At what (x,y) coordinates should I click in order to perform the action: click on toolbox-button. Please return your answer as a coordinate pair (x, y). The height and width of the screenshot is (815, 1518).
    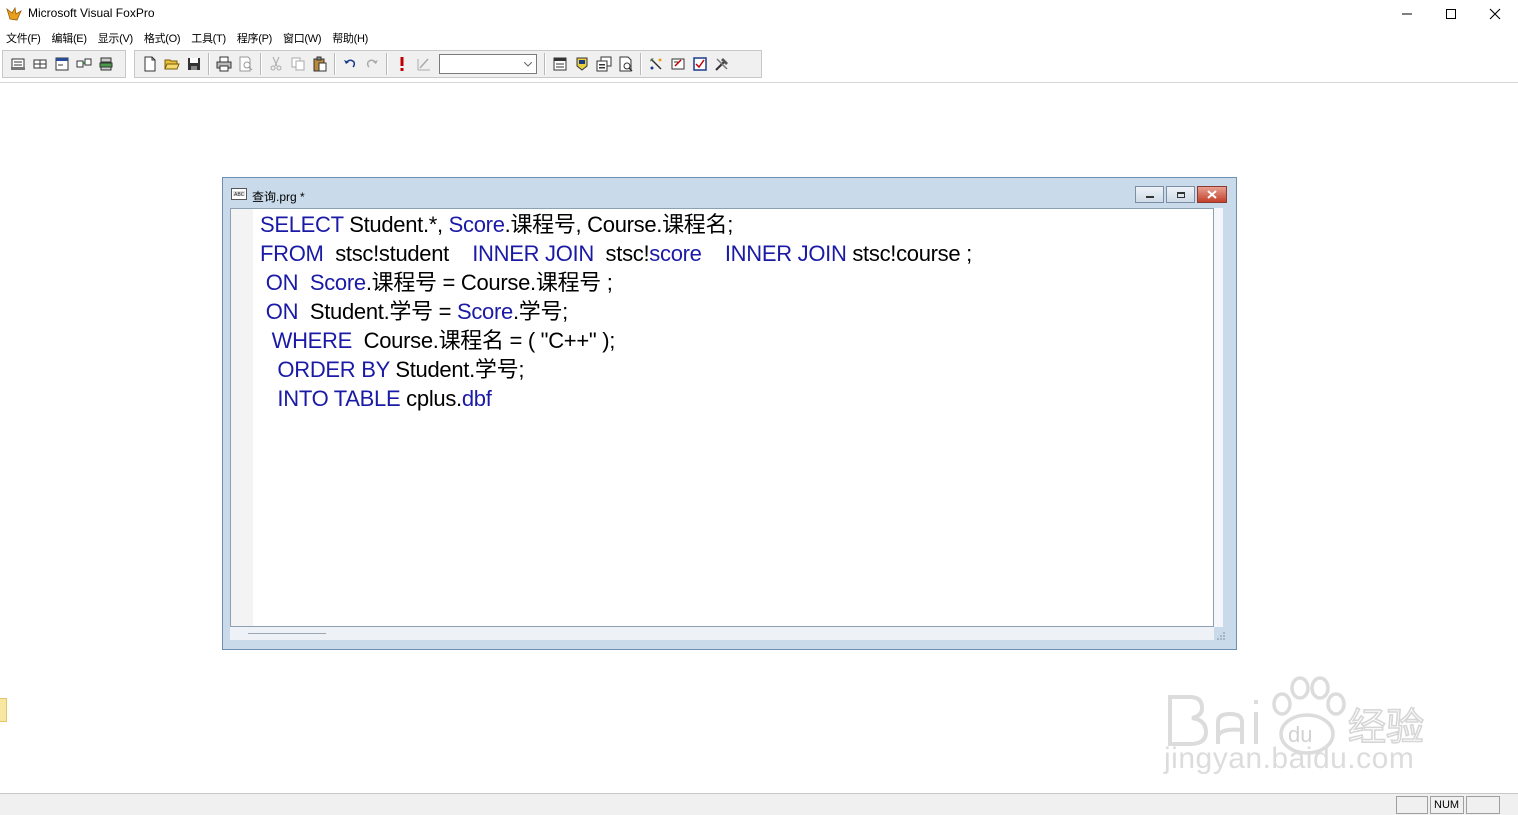
    Looking at the image, I should click on (700, 64).